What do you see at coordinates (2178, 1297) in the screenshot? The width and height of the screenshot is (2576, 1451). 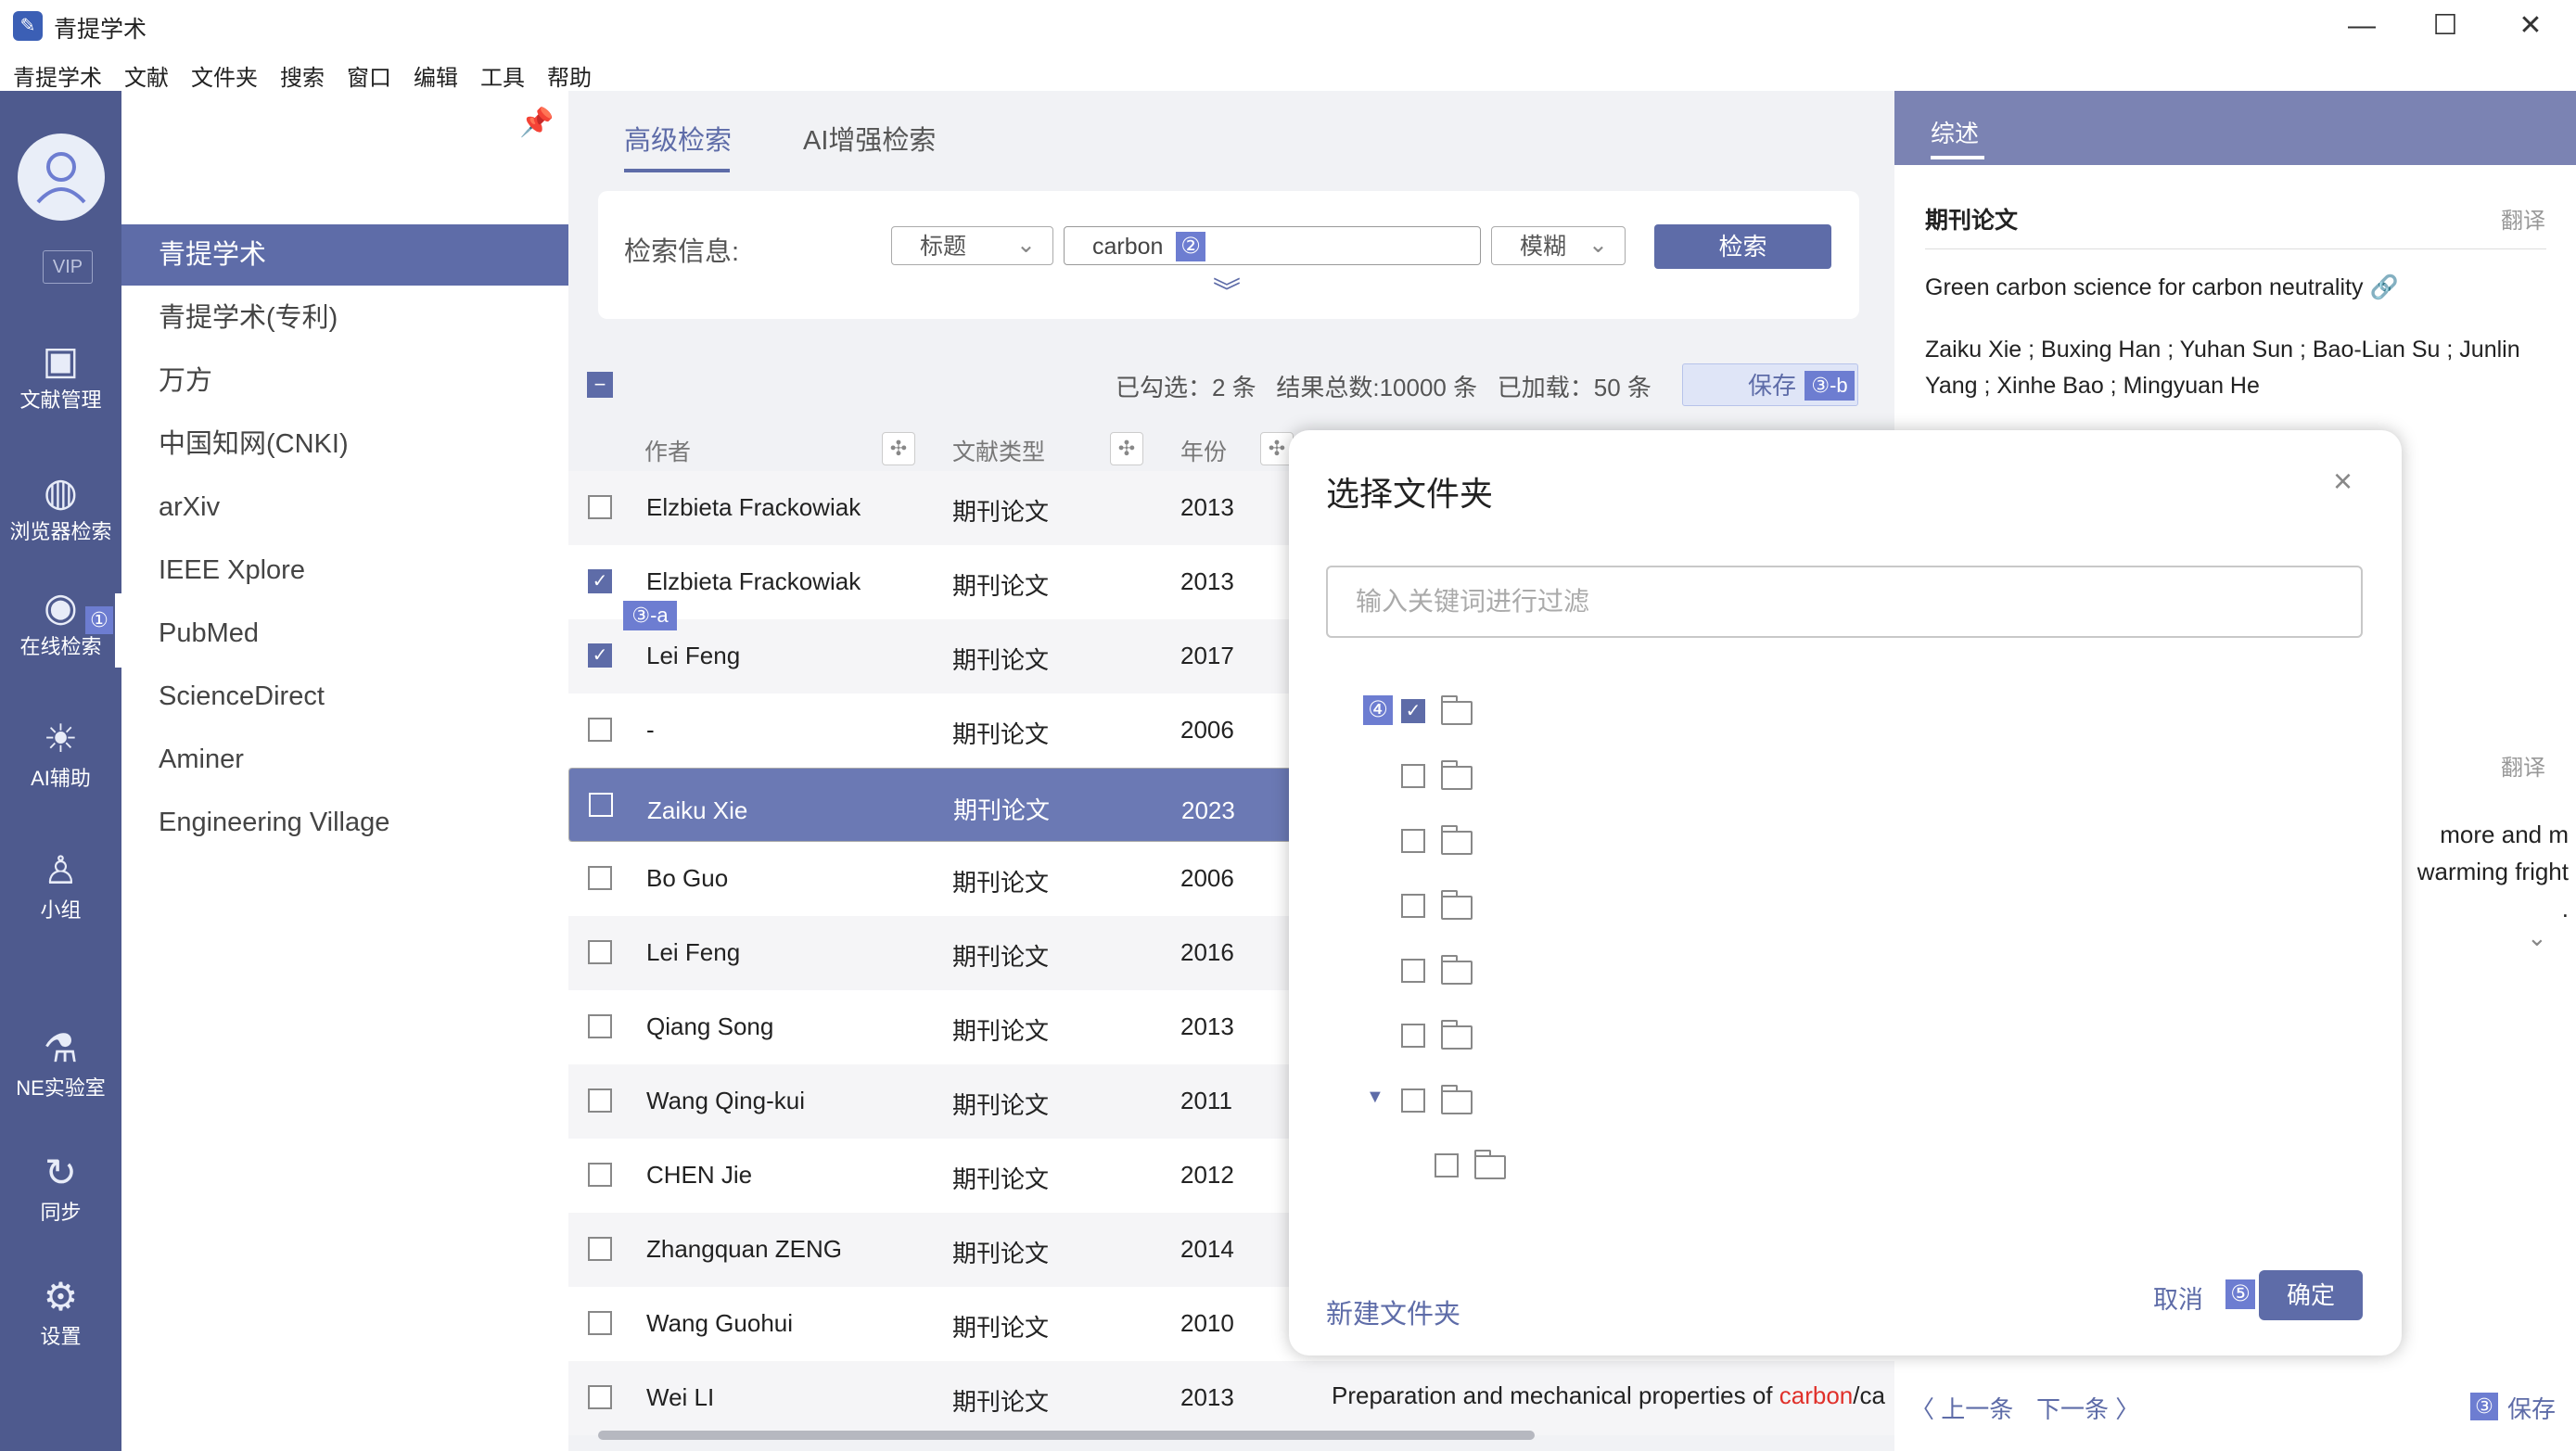 I see `cancel-button: 取消` at bounding box center [2178, 1297].